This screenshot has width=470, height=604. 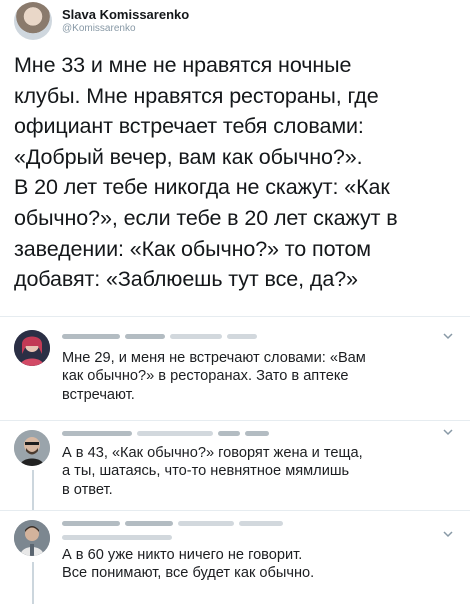 I want to click on tweet-line: В 20 лет тебе никогда не скажут: «Как, so click(x=202, y=187).